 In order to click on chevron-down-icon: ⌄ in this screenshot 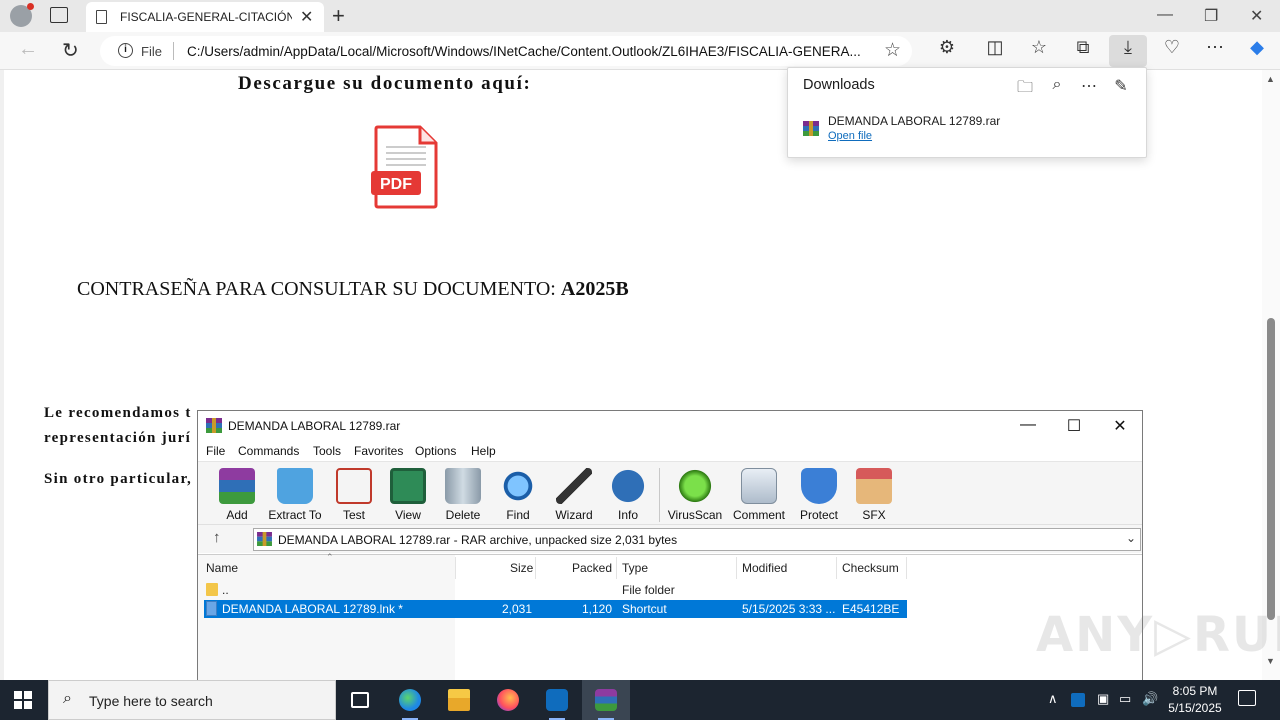, I will do `click(1131, 538)`.